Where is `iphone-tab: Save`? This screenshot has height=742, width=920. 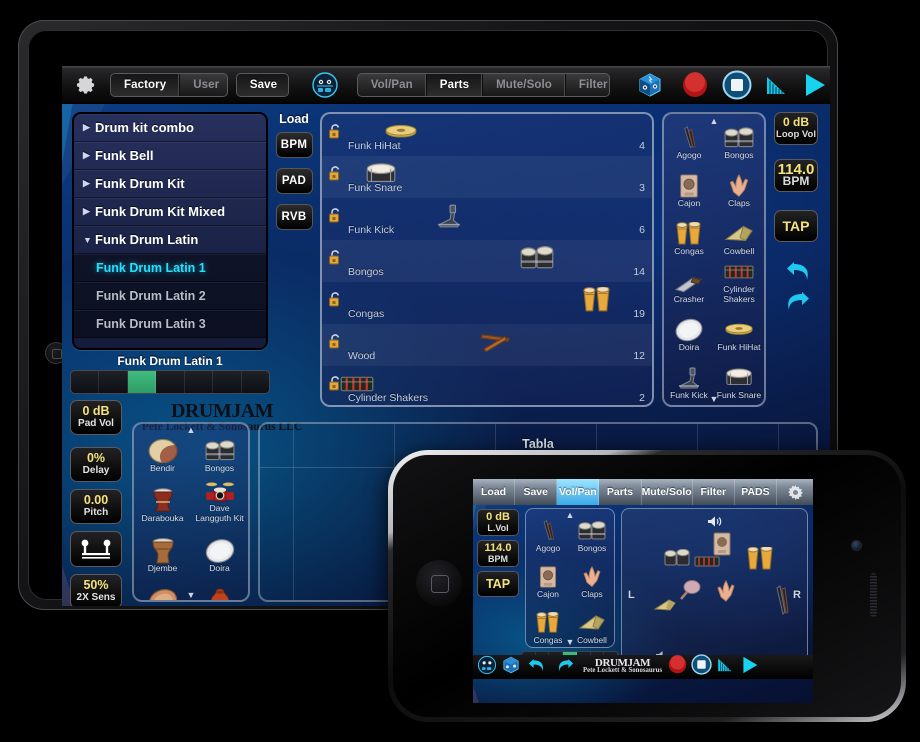
iphone-tab: Save is located at coordinates (536, 492).